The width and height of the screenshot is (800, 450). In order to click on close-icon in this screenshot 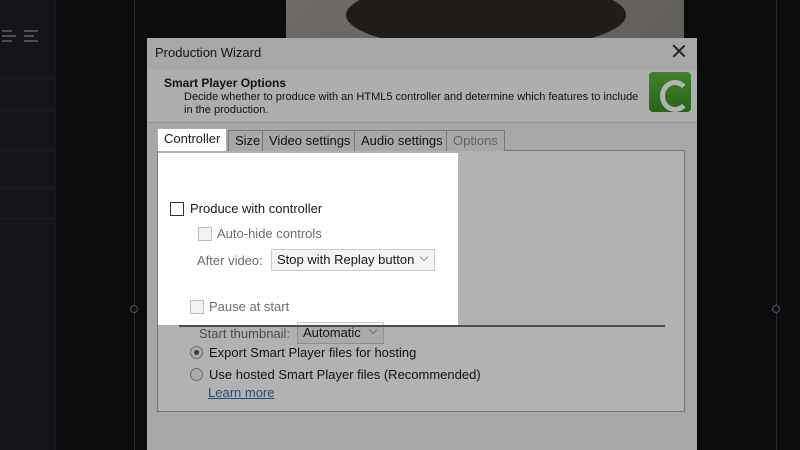, I will do `click(679, 51)`.